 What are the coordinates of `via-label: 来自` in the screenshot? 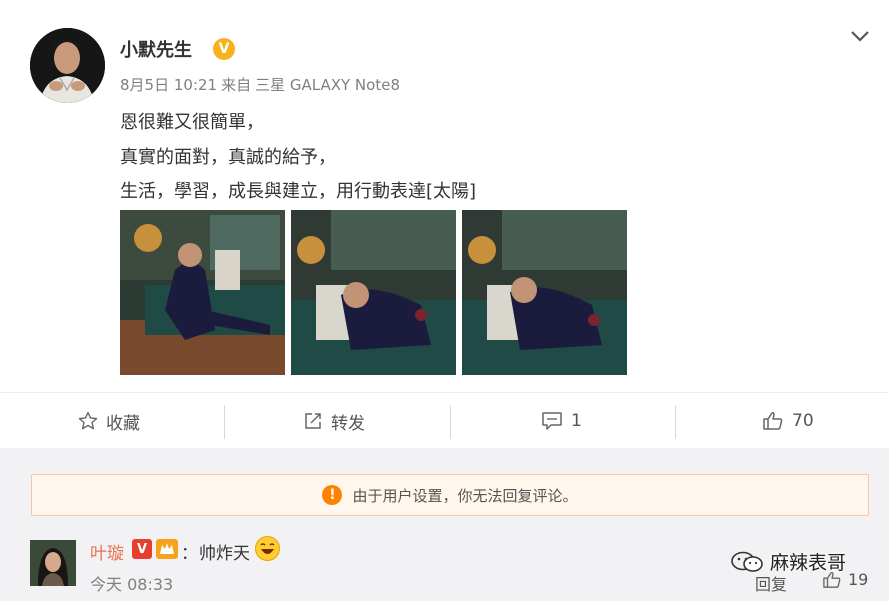 It's located at (236, 85).